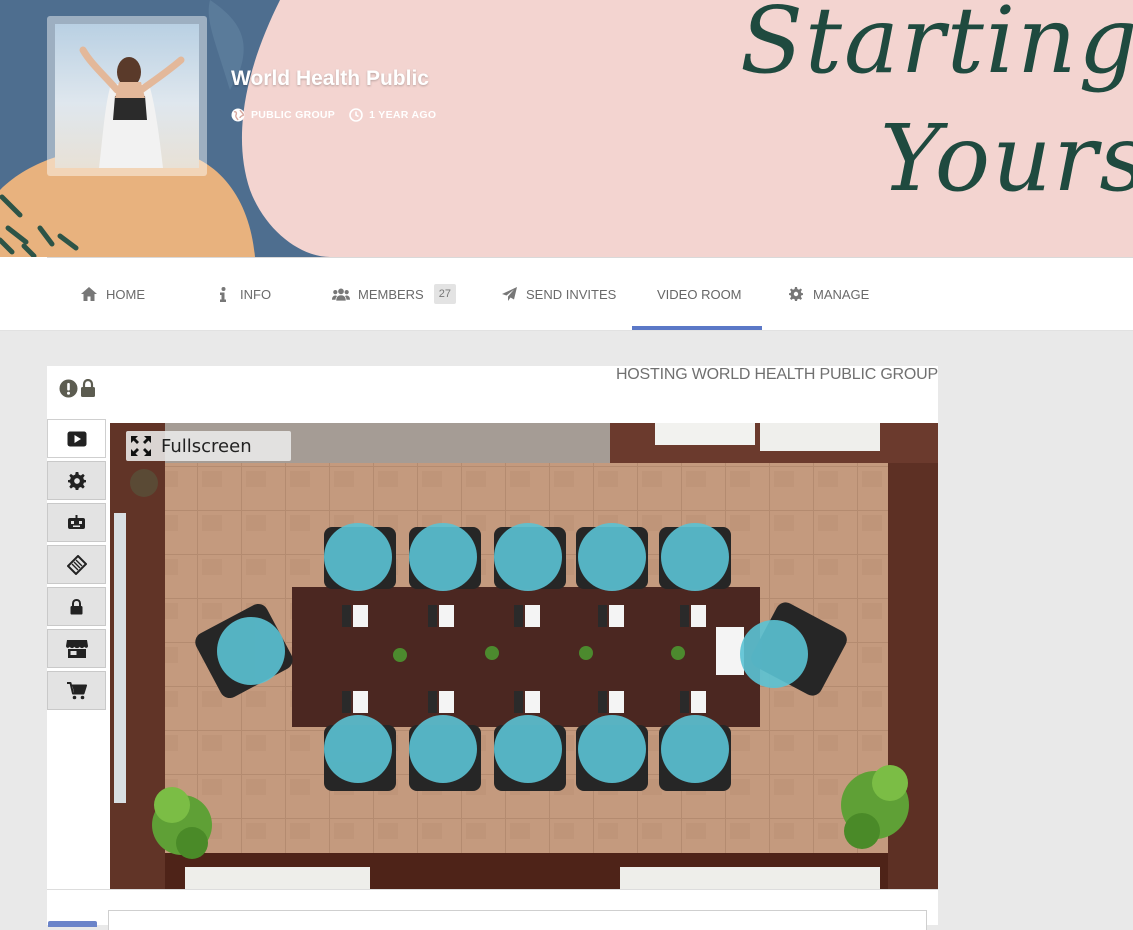 The image size is (1133, 930). Describe the element at coordinates (330, 78) in the screenshot. I see `group-title: World Health Public` at that location.